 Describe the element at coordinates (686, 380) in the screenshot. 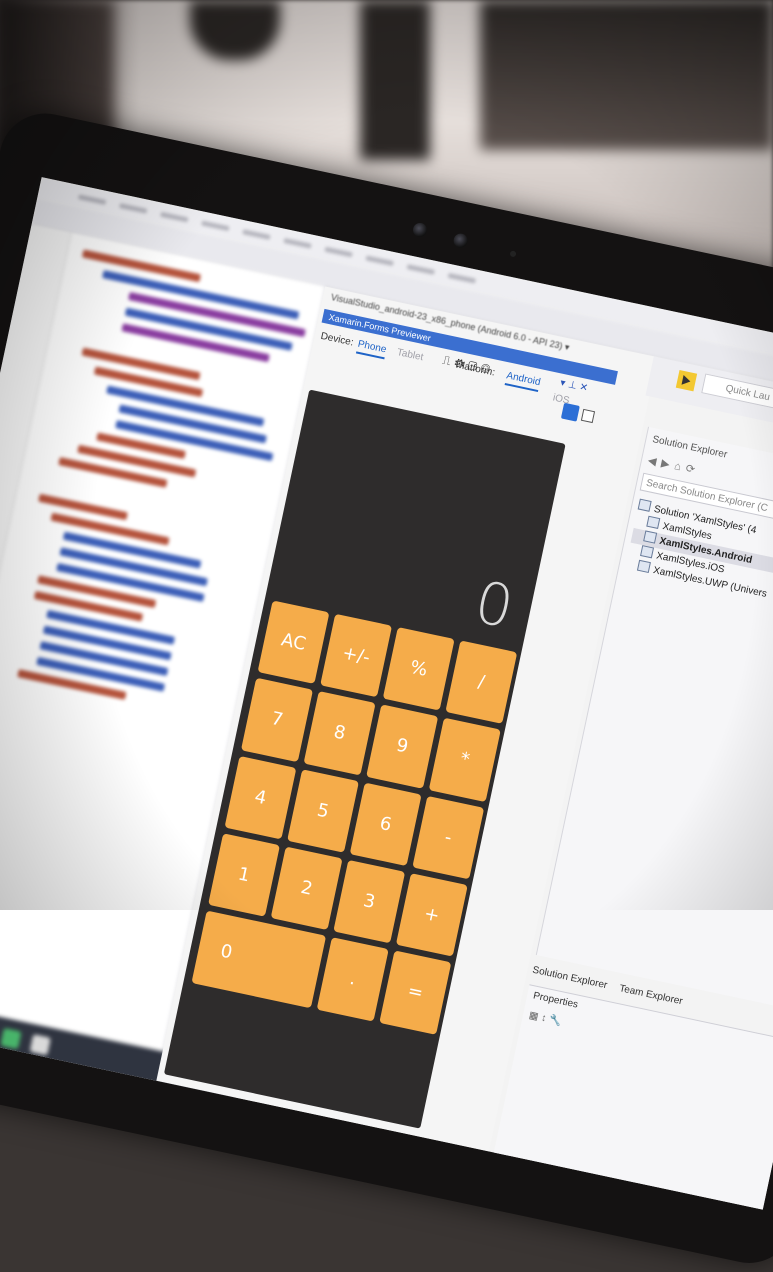

I see `feedback-flag-icon` at that location.